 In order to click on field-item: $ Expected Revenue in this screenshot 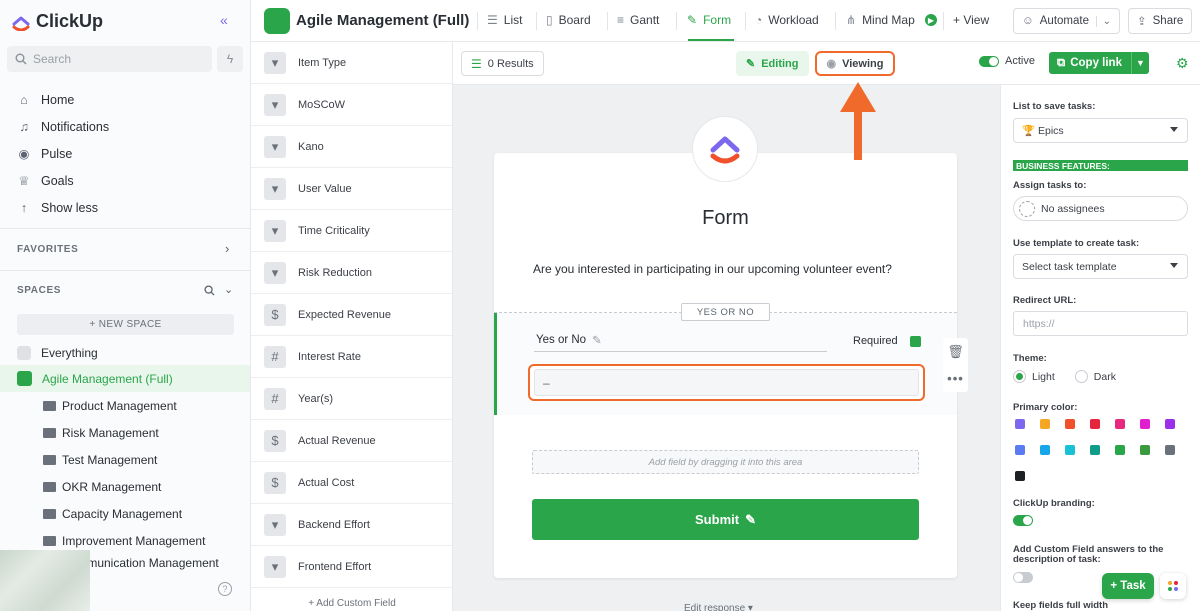, I will do `click(351, 315)`.